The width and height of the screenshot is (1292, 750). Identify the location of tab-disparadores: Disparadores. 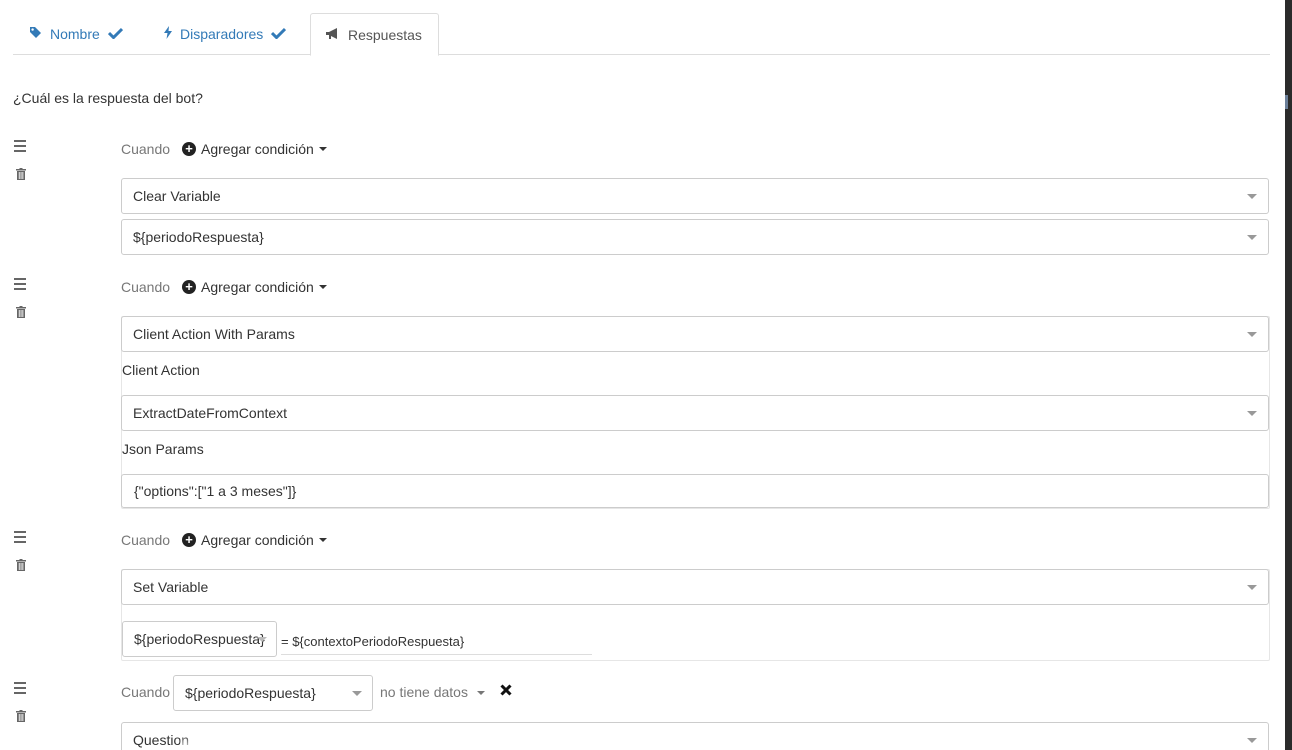
(225, 34).